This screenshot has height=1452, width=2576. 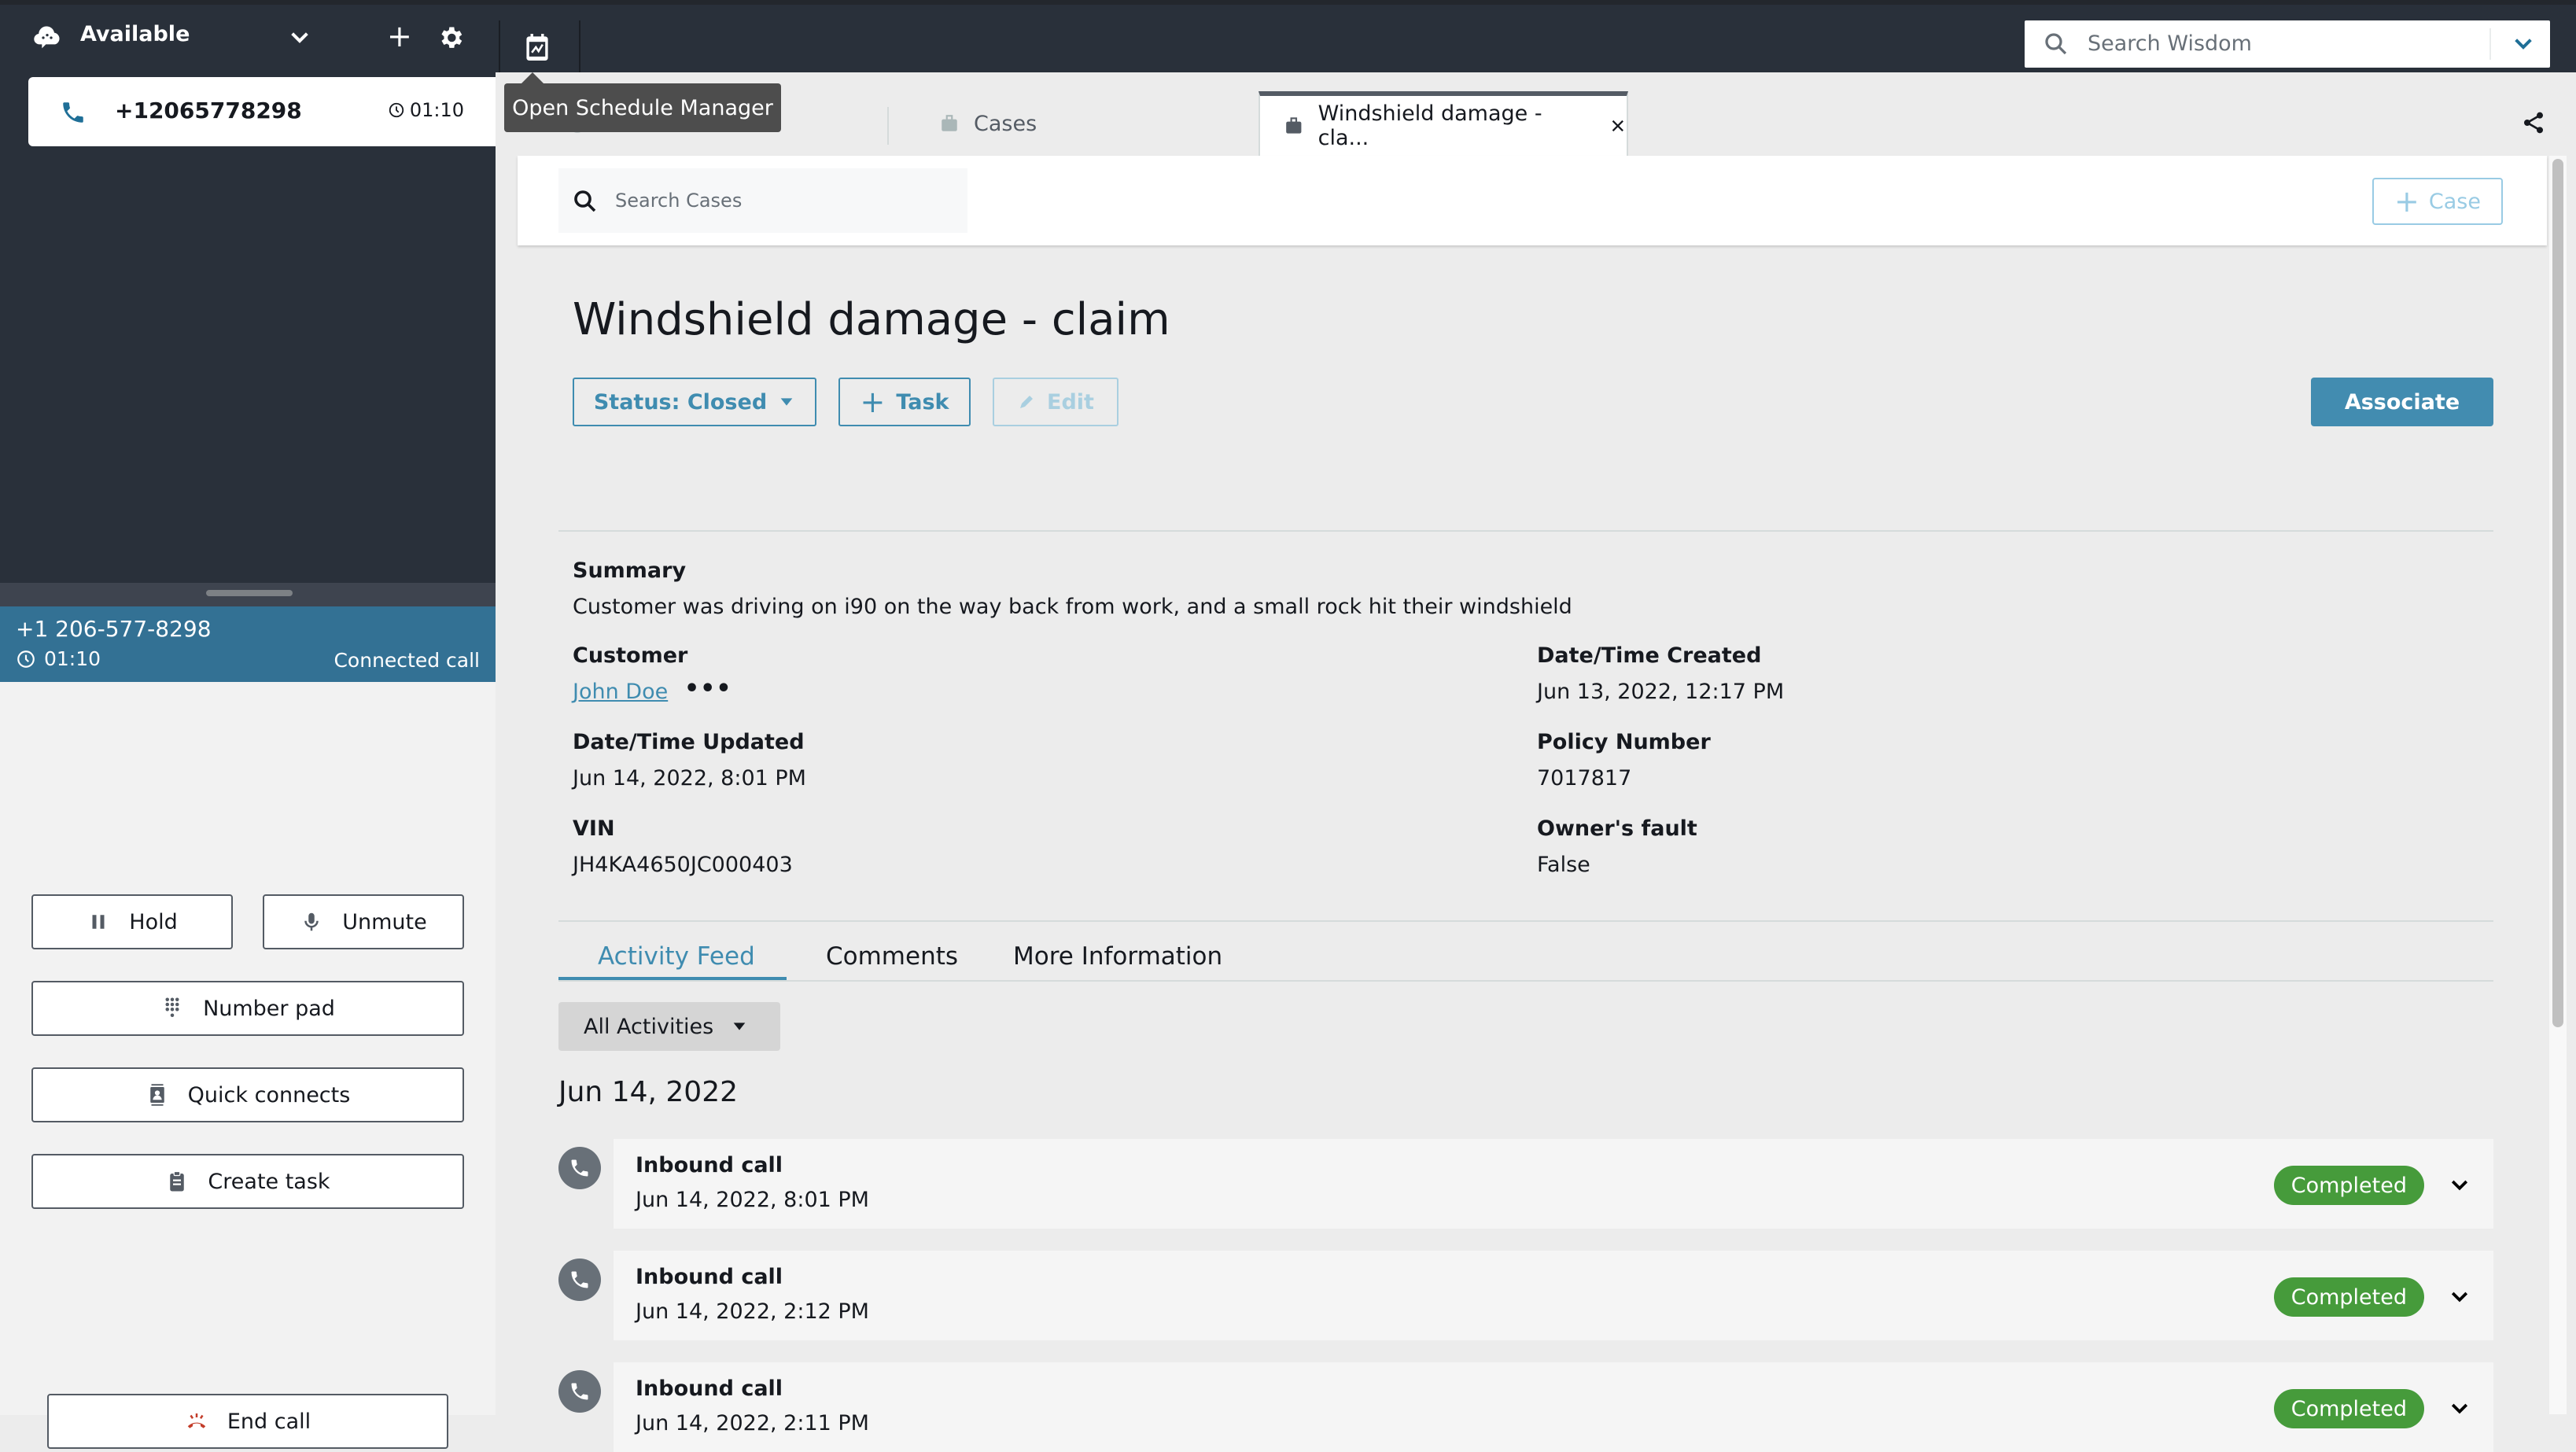 I want to click on search-cases-input: Search Cases, so click(x=762, y=200).